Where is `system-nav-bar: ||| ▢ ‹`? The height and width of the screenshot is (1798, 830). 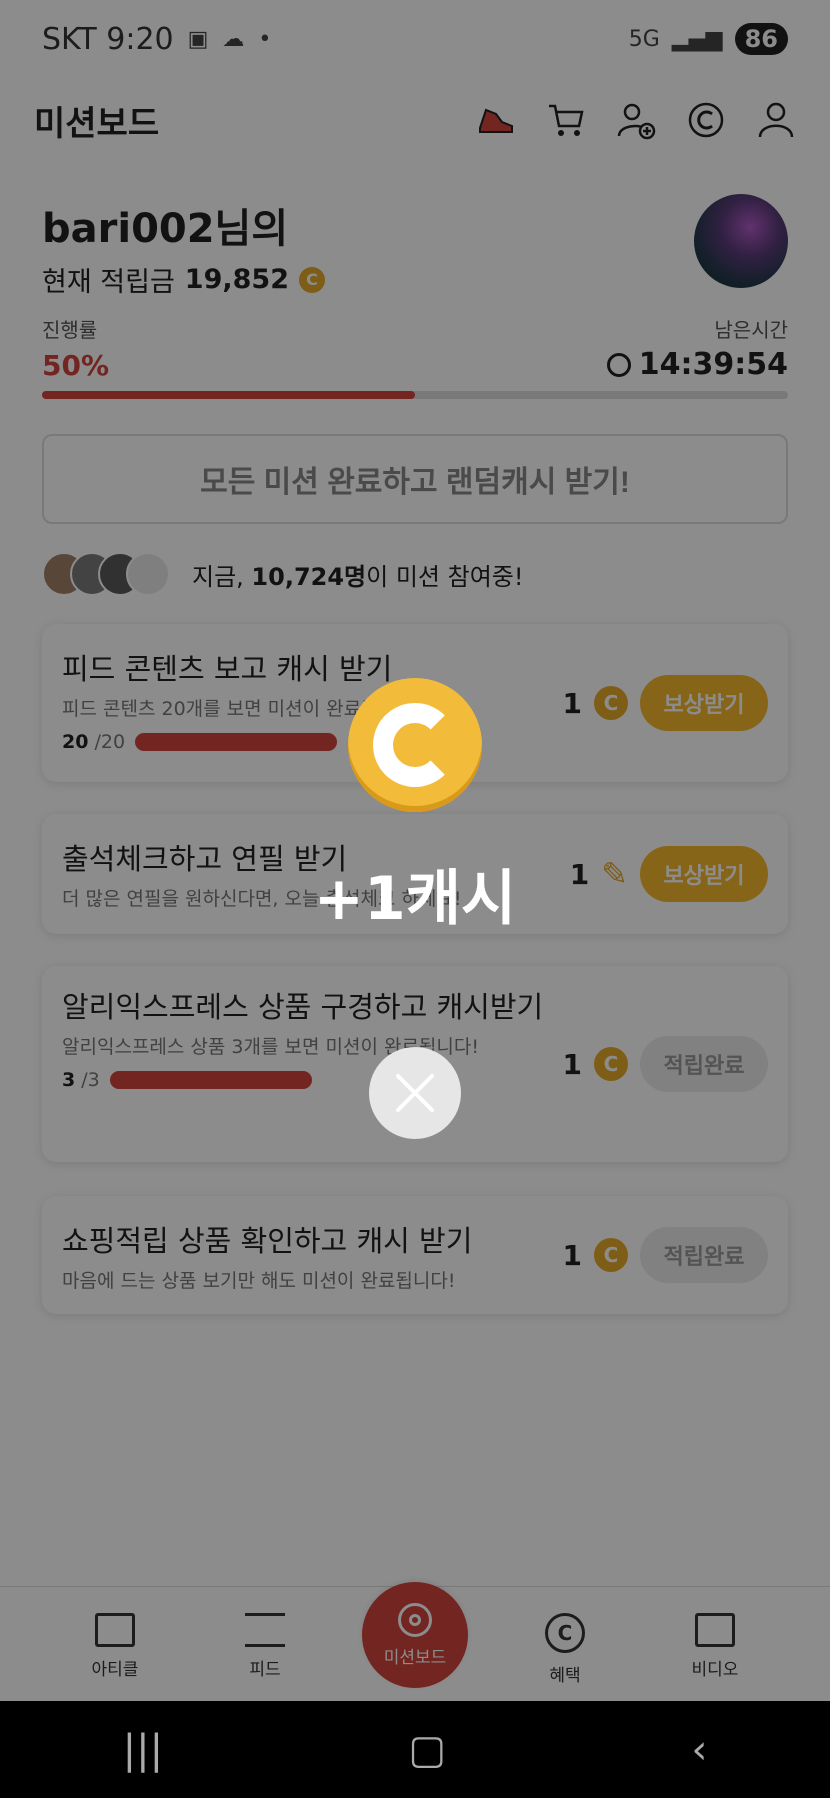
system-nav-bar: ||| ▢ ‹ is located at coordinates (415, 1749).